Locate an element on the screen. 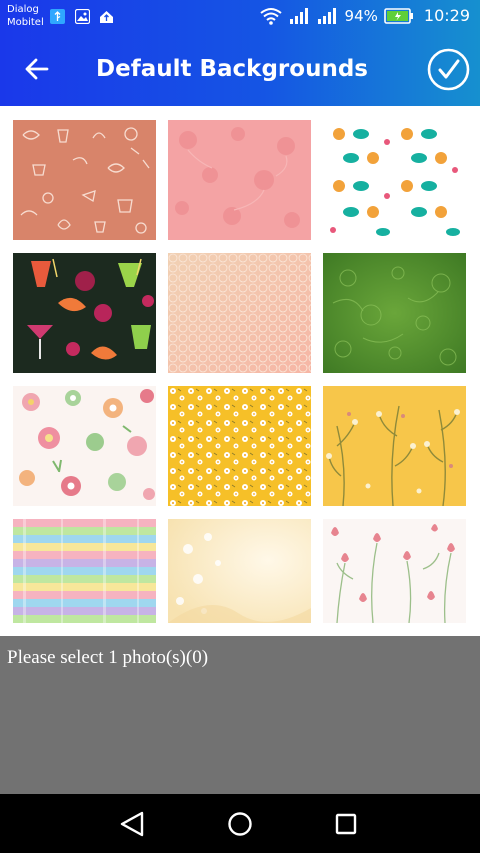 The width and height of the screenshot is (480, 853). background-tile-pastel-flowers is located at coordinates (84, 446).